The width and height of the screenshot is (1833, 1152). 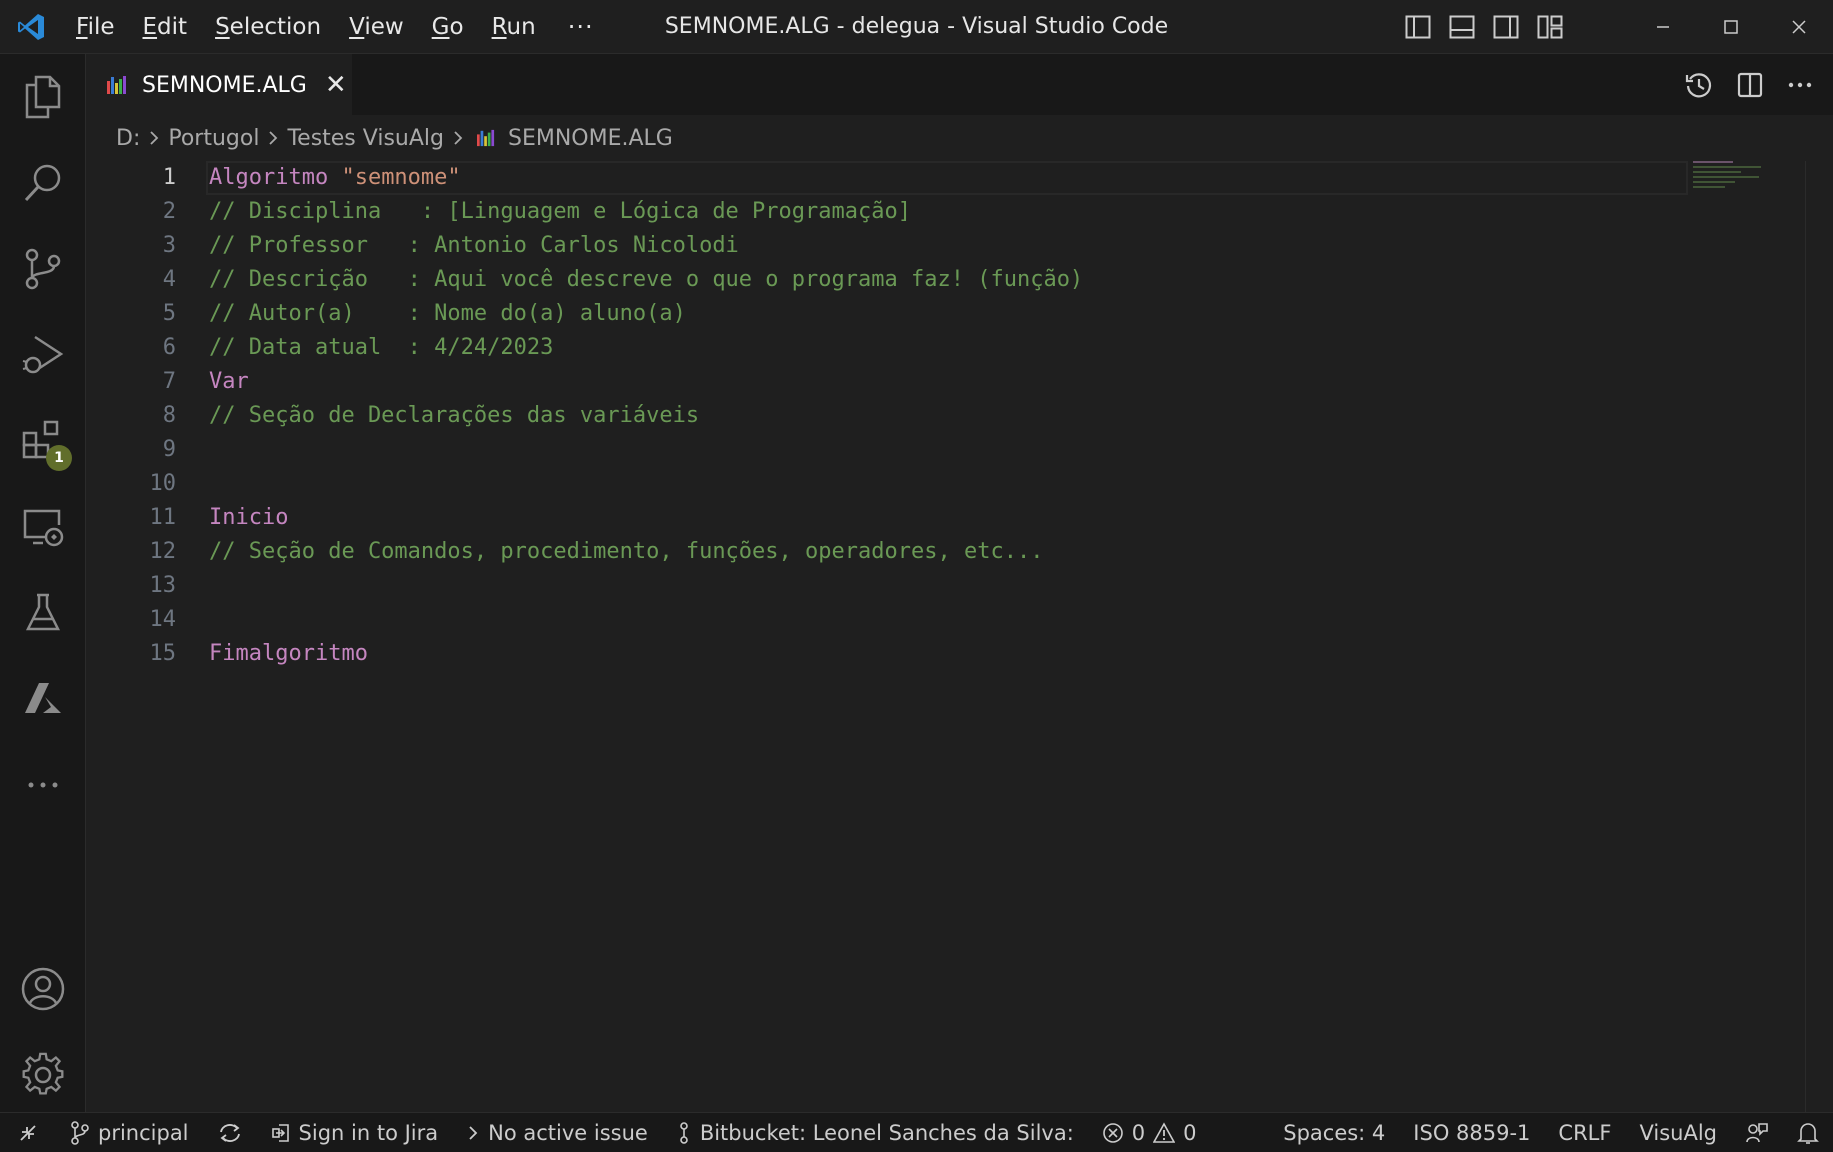 I want to click on encoding-setting: ISO 8859-1, so click(x=1471, y=1132).